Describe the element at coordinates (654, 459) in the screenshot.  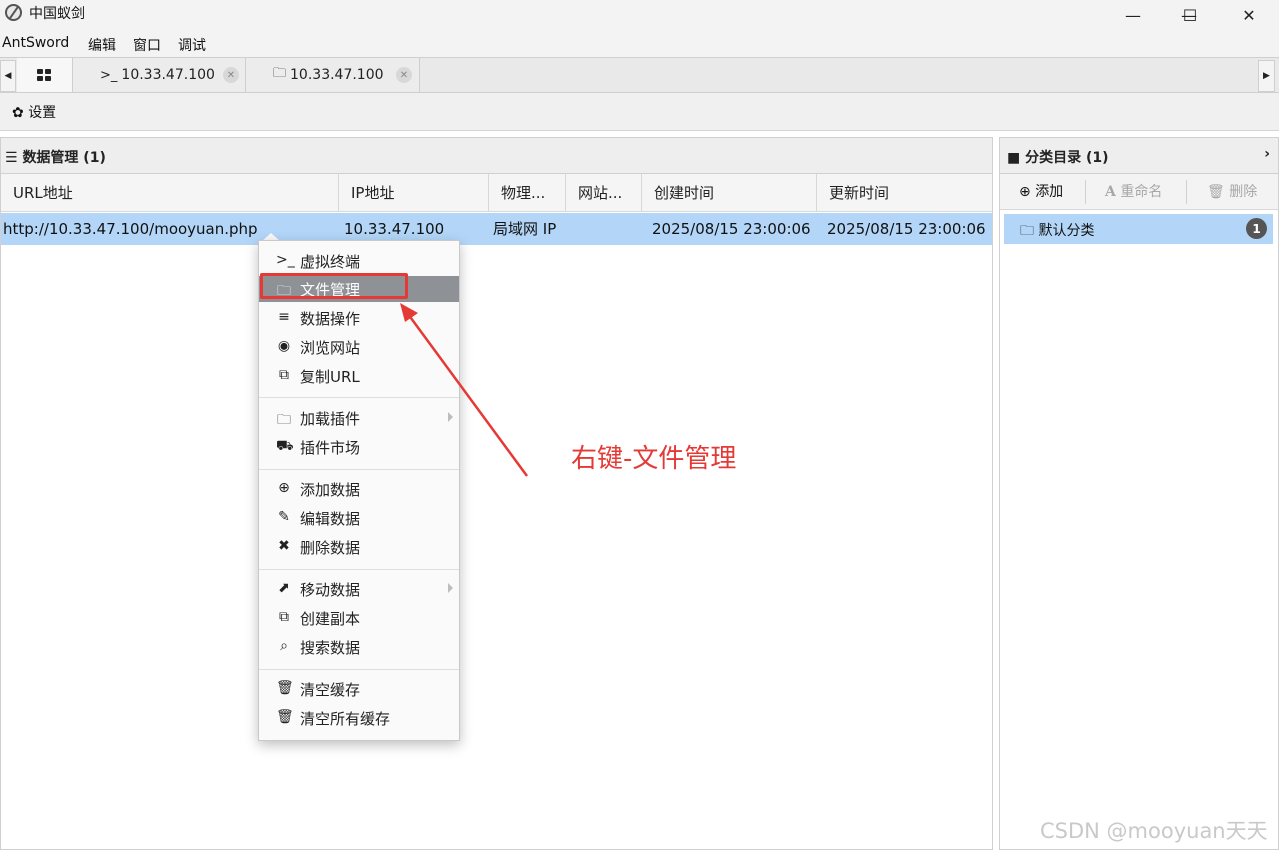
I see `annotation-text: 右键-文件管理` at that location.